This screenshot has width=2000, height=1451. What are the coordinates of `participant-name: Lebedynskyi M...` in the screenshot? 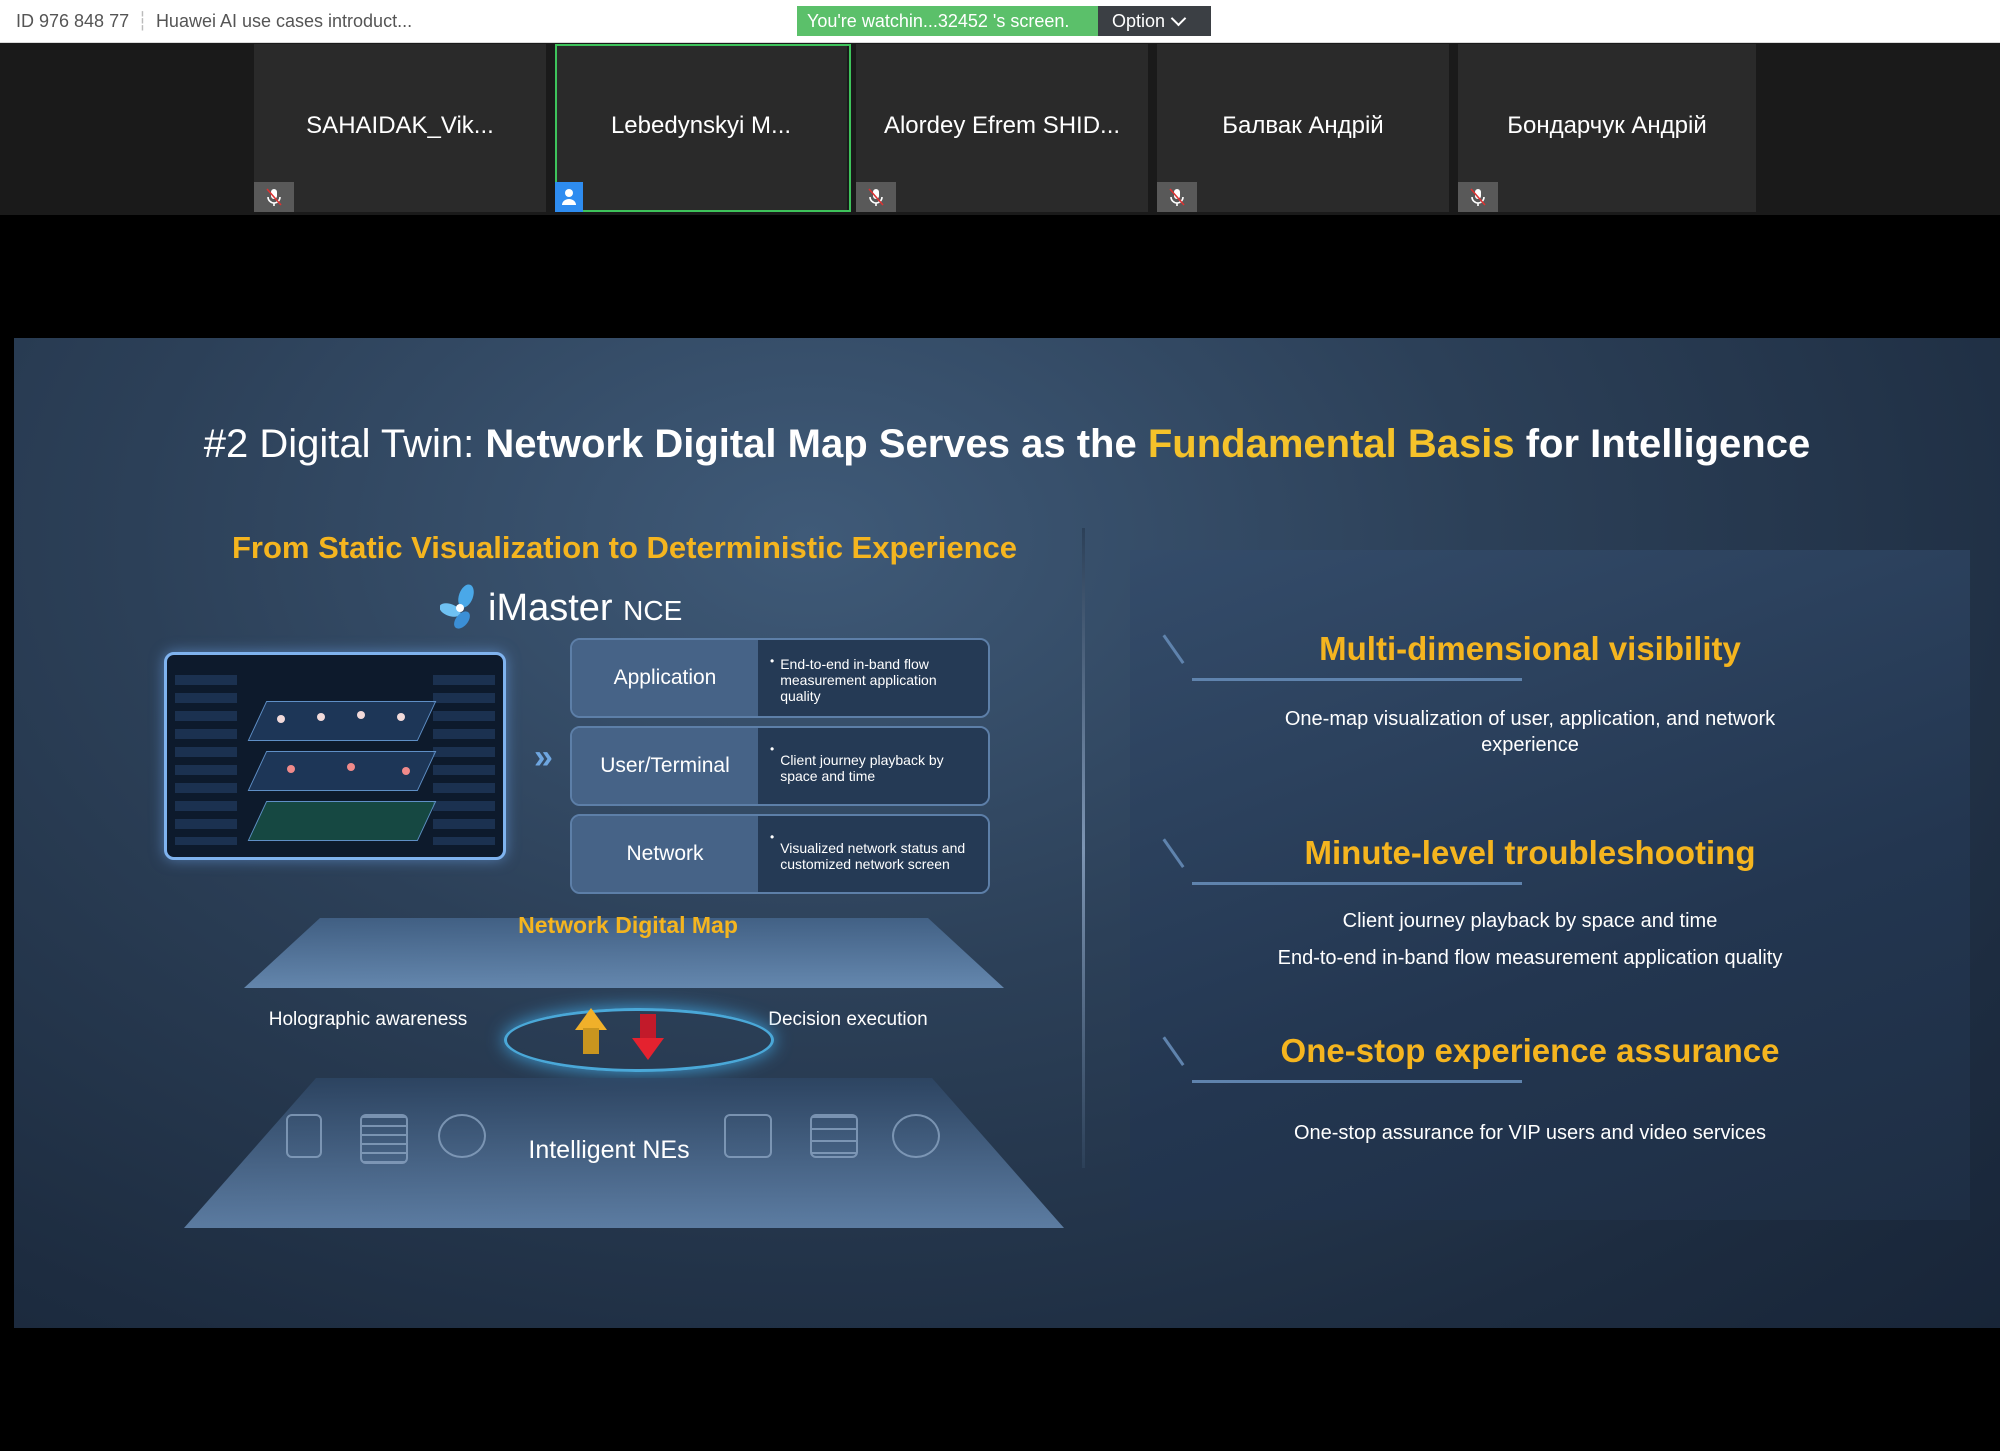 It's located at (701, 125).